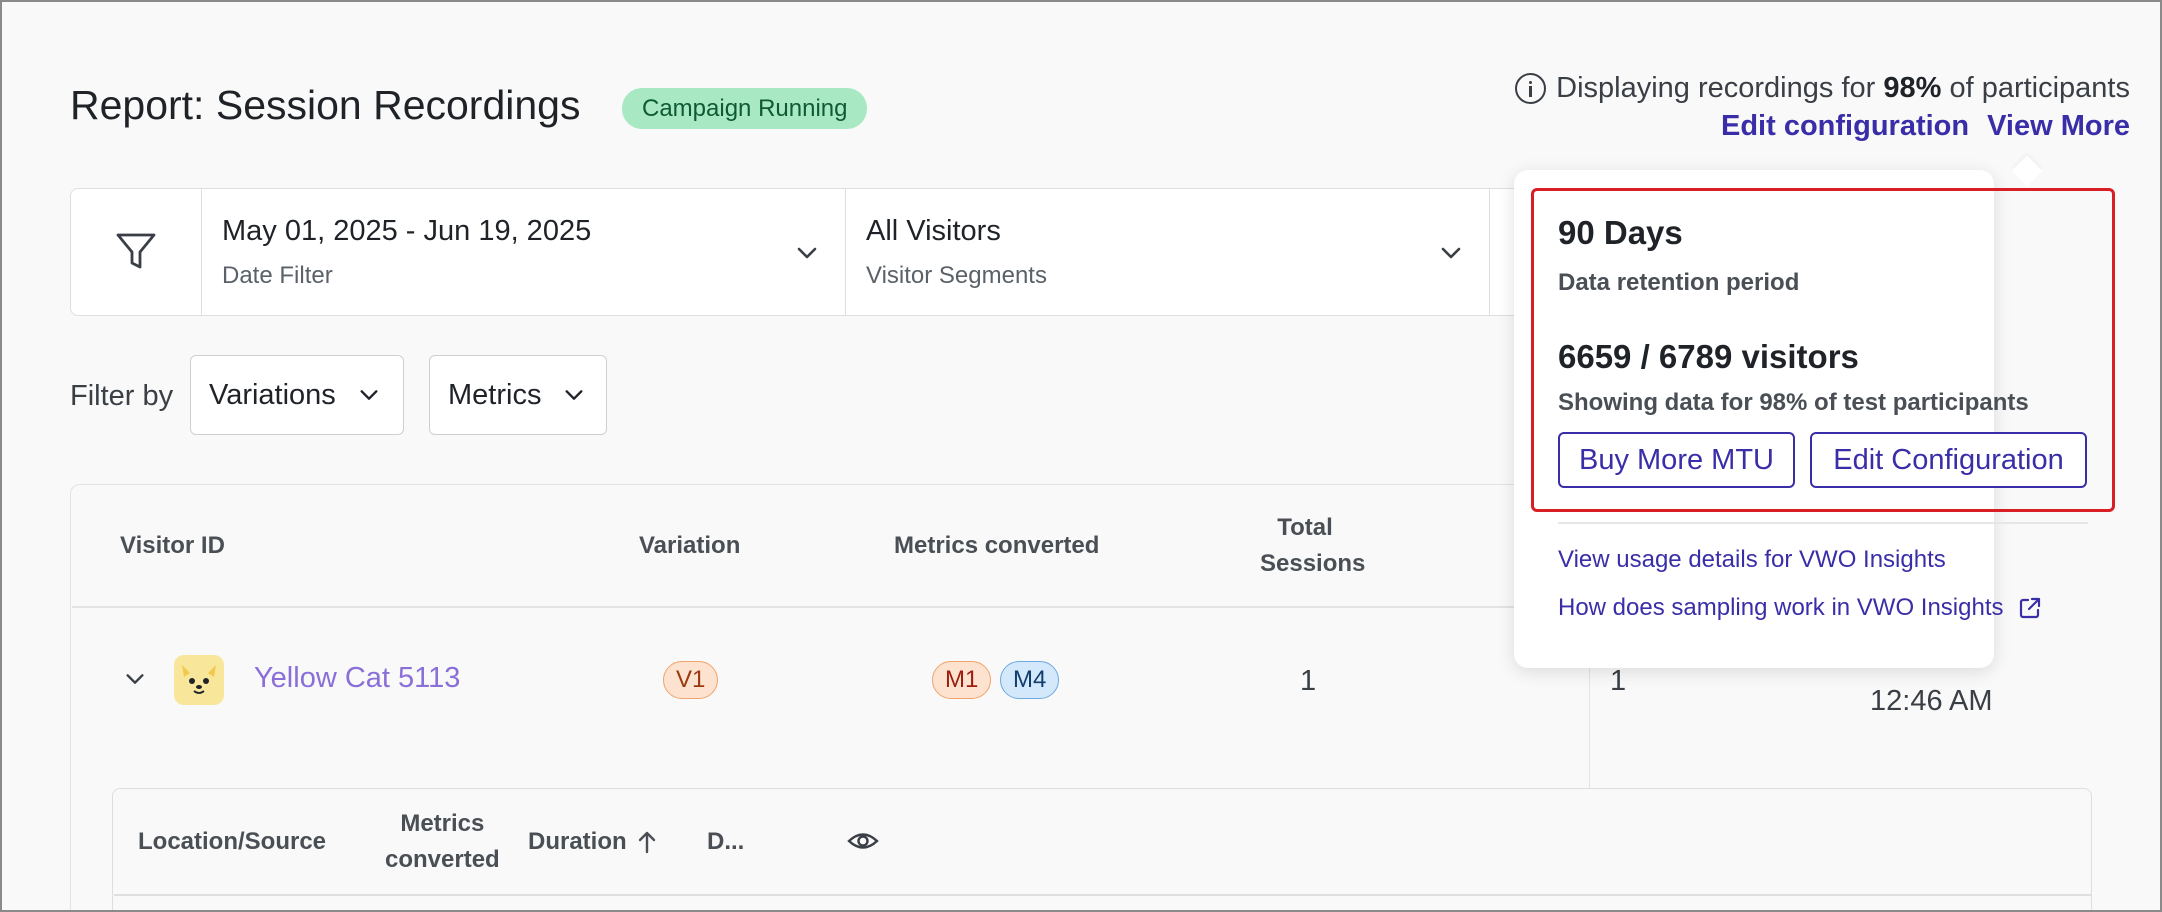 The height and width of the screenshot is (912, 2162). I want to click on metric-badge-m1: M1, so click(962, 680).